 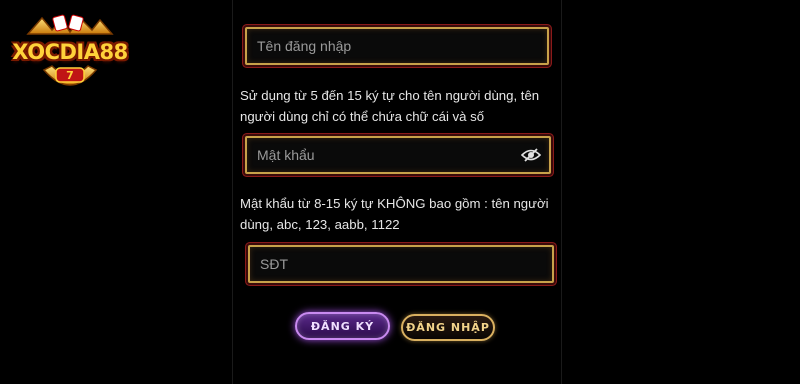 I want to click on phone-input, so click(x=401, y=264).